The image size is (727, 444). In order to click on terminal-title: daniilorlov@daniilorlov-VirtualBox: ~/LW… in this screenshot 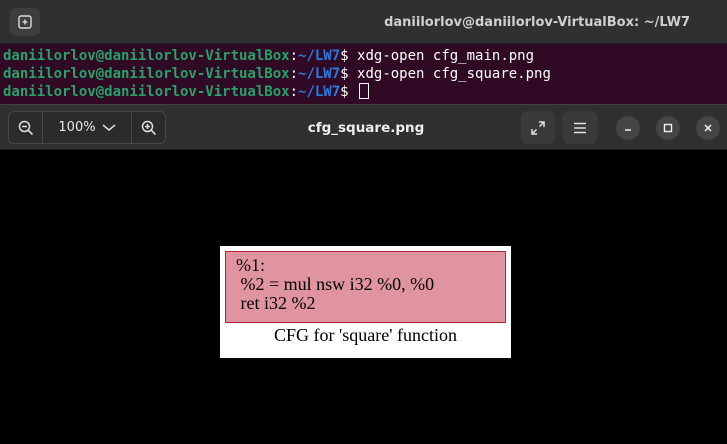, I will do `click(537, 22)`.